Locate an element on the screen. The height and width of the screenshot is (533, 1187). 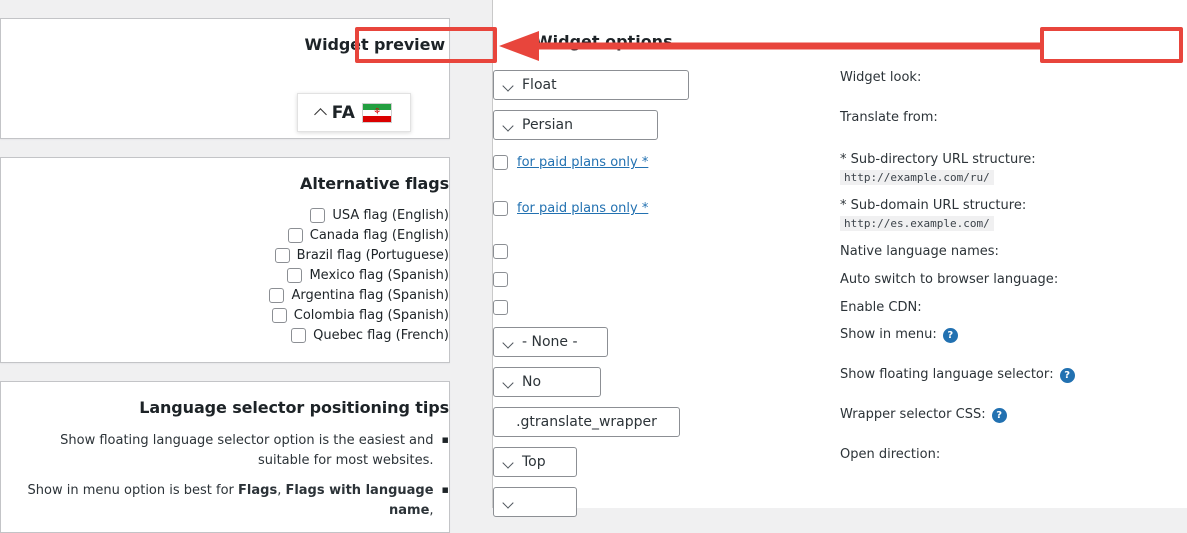
select-value: - None - is located at coordinates (550, 342).